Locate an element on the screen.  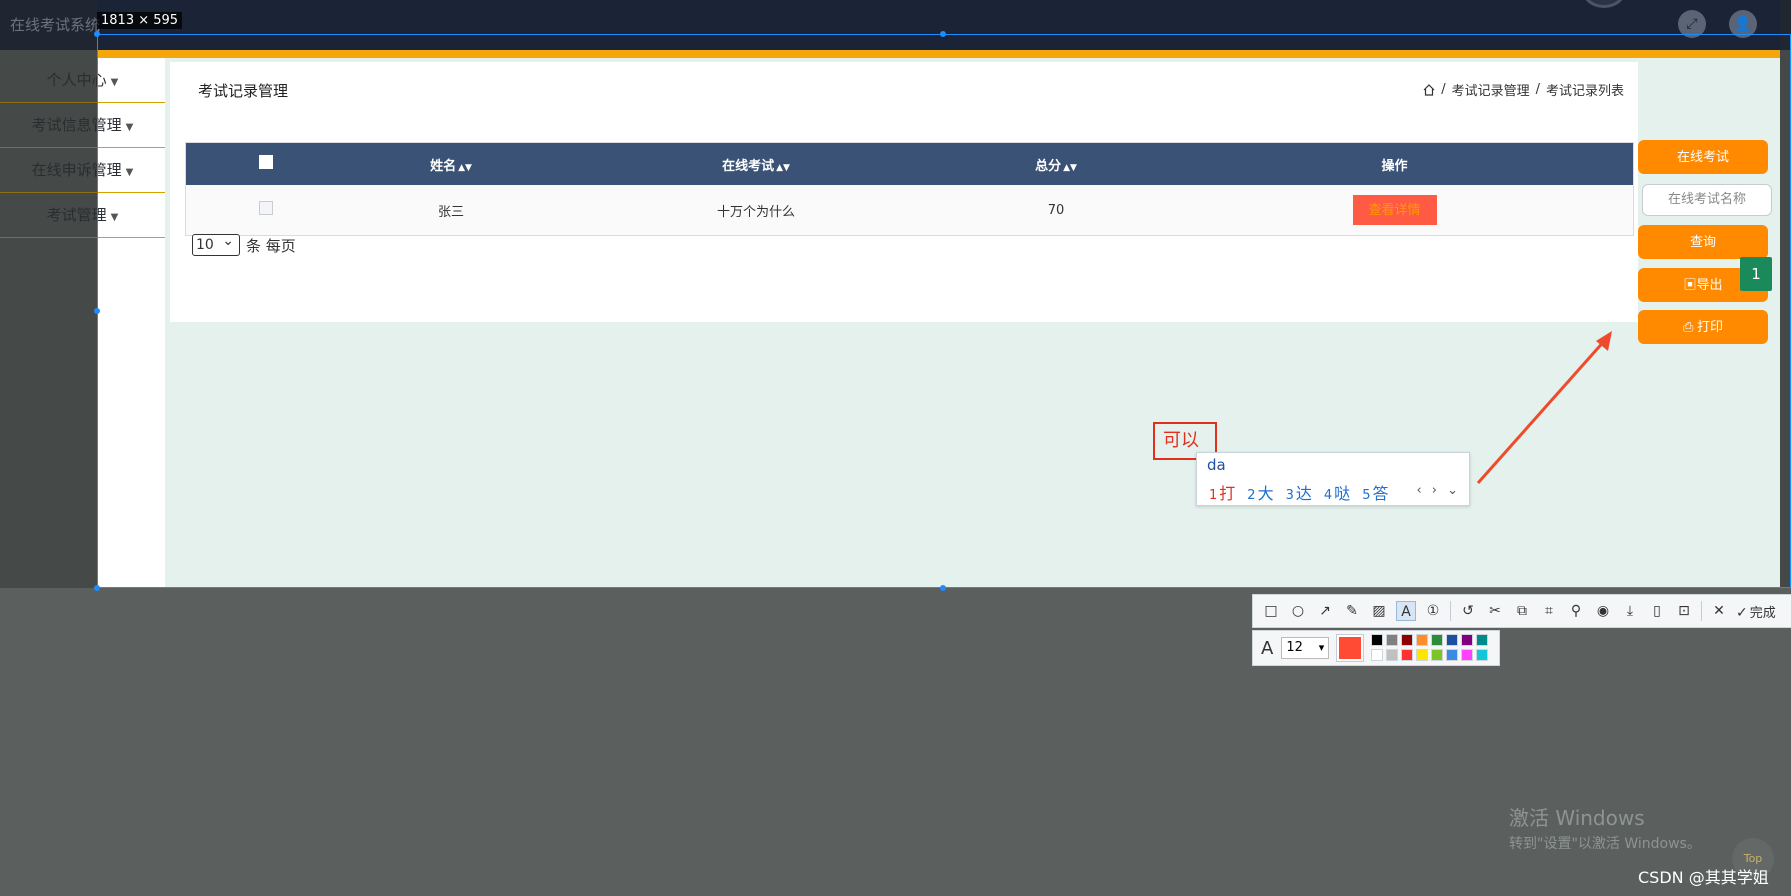
scissors-icon: ✂ is located at coordinates (1495, 611).